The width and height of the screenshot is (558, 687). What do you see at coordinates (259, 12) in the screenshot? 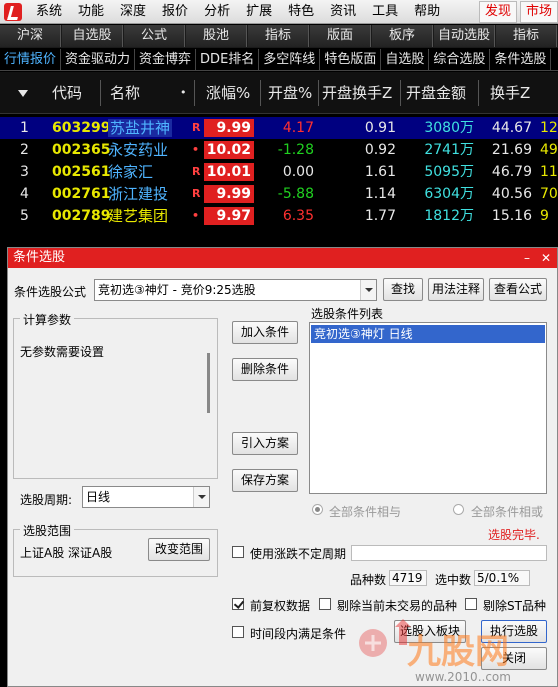
I see `menu-item: 扩展` at bounding box center [259, 12].